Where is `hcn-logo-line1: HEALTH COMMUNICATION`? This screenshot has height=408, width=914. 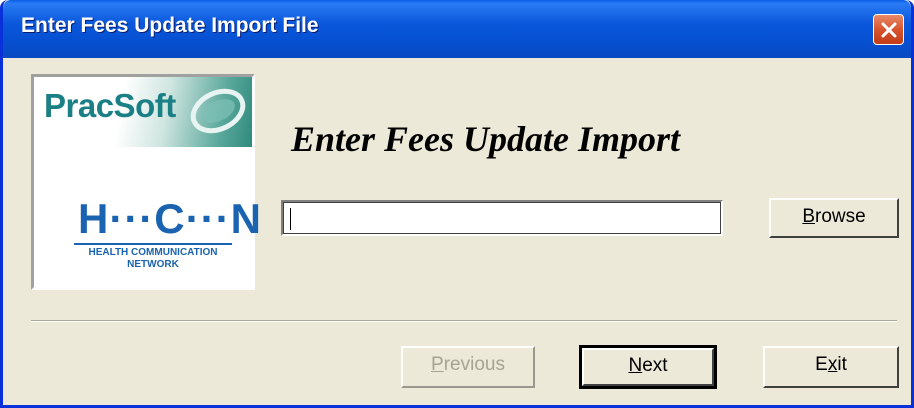
hcn-logo-line1: HEALTH COMMUNICATION is located at coordinates (153, 252).